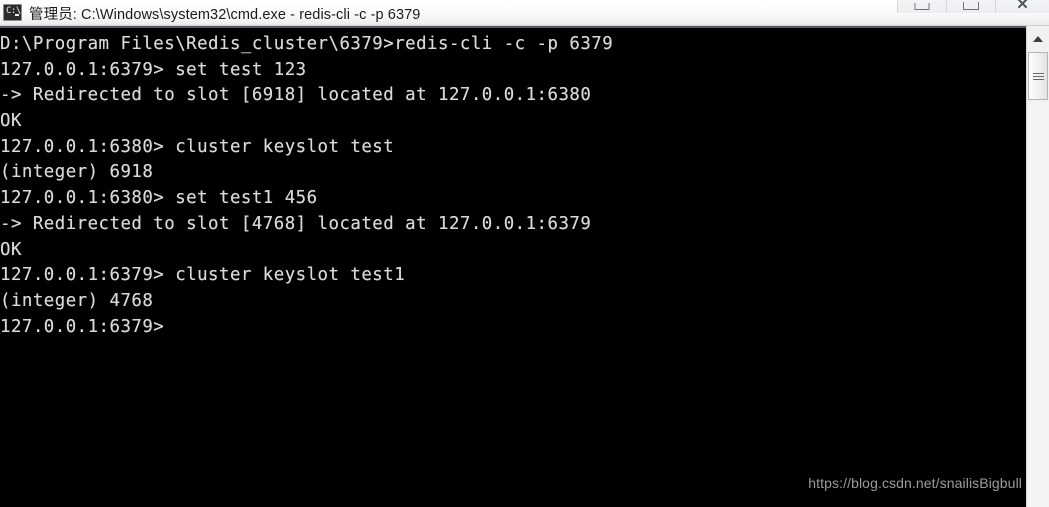 This screenshot has height=507, width=1049. I want to click on maximize-button, so click(970, 6).